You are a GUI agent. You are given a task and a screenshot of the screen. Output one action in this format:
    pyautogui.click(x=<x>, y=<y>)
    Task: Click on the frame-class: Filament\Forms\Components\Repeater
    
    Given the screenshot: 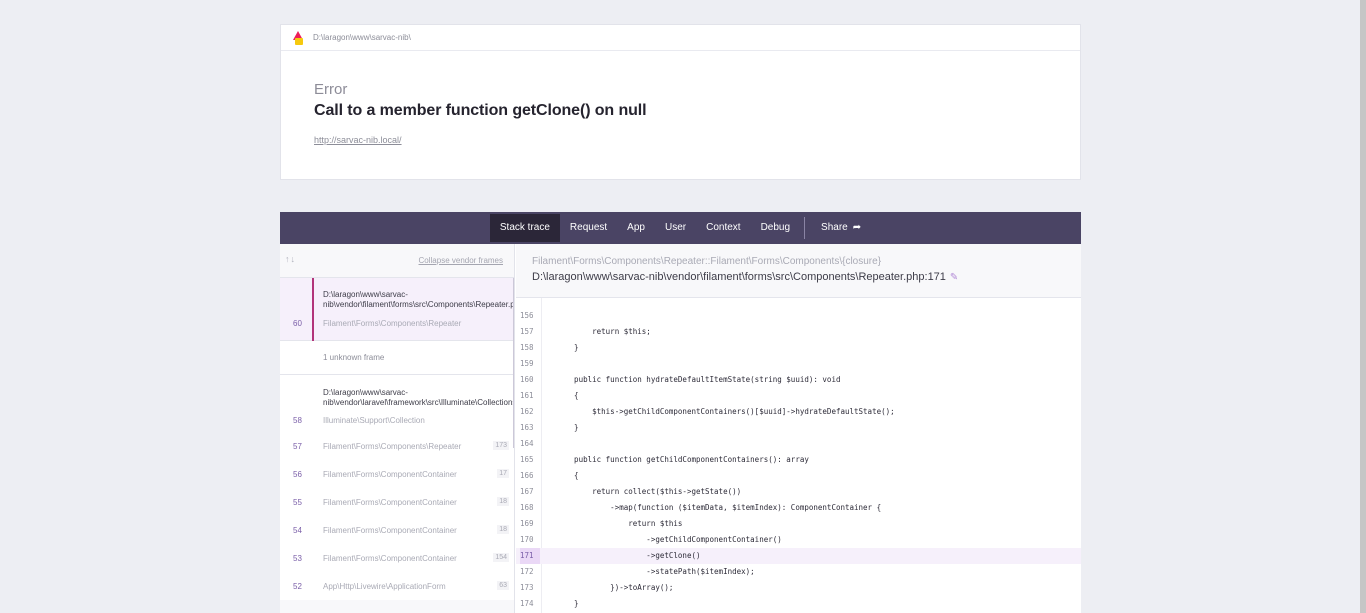 What is the action you would take?
    pyautogui.click(x=392, y=323)
    